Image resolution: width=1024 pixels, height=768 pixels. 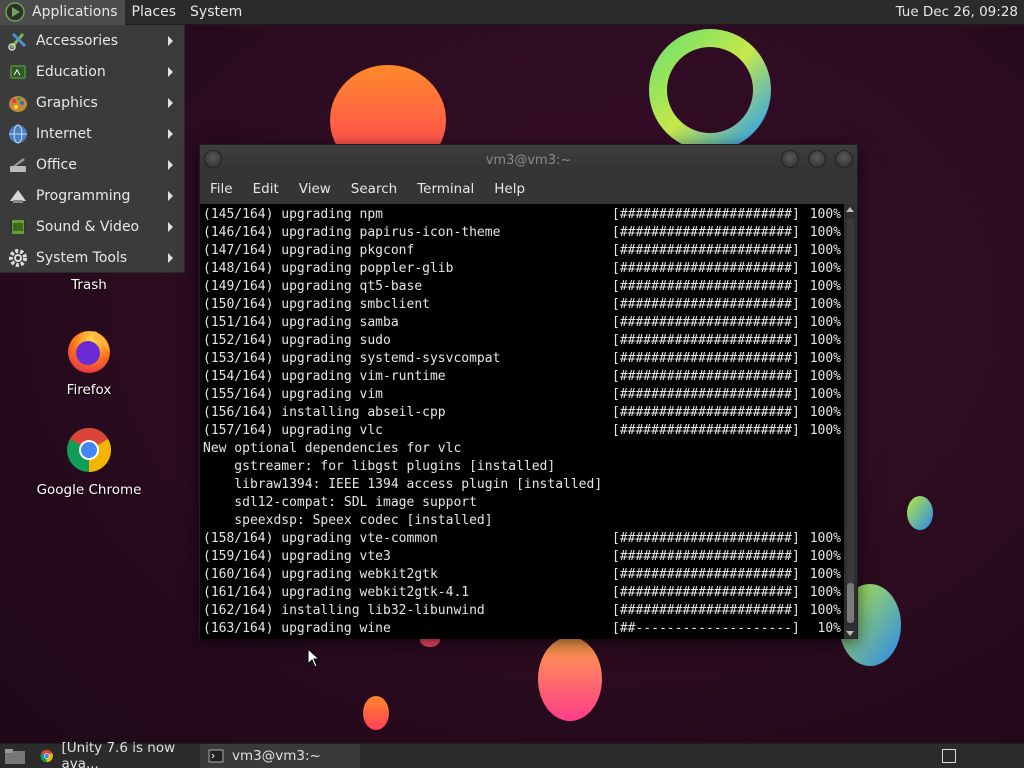 What do you see at coordinates (524, 521) in the screenshot?
I see `terminal-line: speexdsp: Speex codec [installed]` at bounding box center [524, 521].